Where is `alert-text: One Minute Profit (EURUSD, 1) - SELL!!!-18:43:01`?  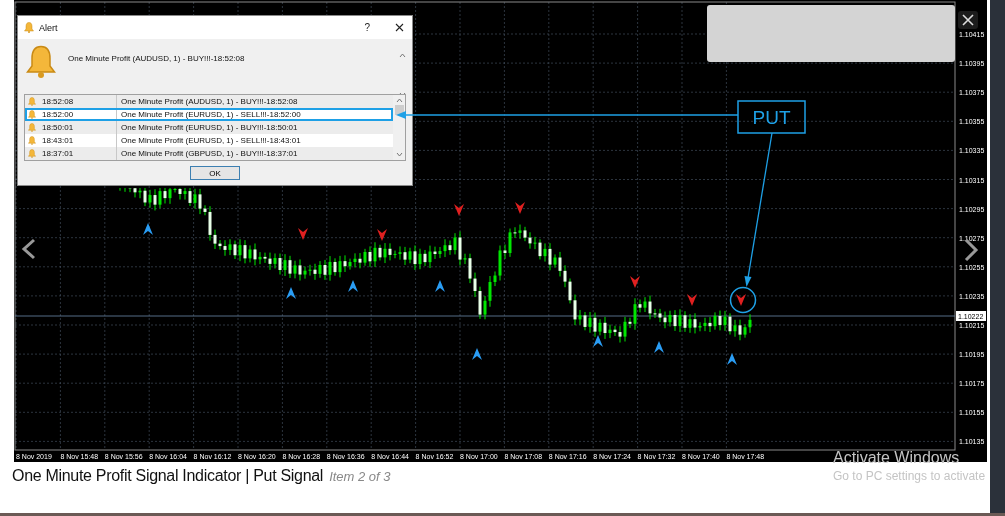
alert-text: One Minute Profit (EURUSD, 1) - SELL!!!-18:43:01 is located at coordinates (211, 140).